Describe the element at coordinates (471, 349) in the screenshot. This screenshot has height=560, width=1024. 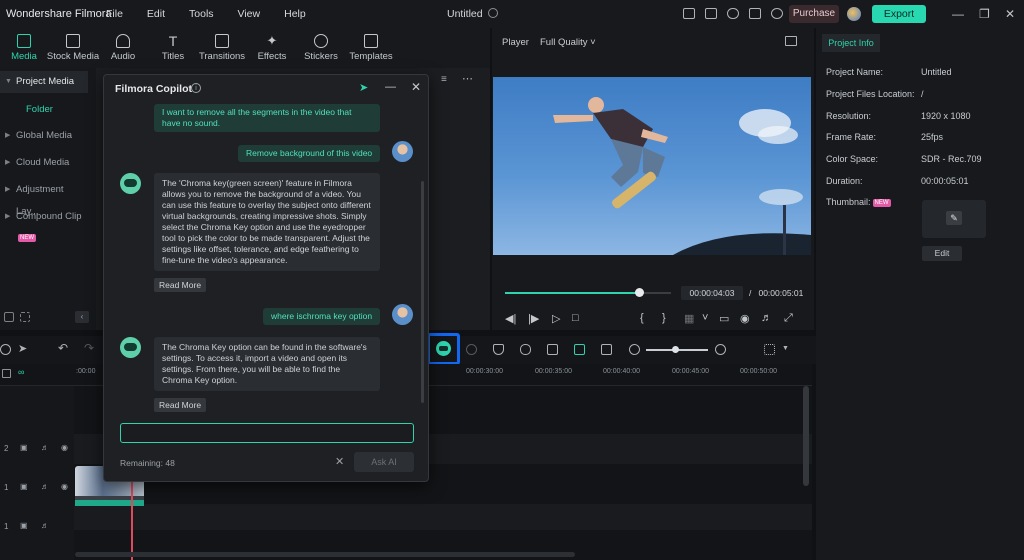
I see `render-preview-icon` at that location.